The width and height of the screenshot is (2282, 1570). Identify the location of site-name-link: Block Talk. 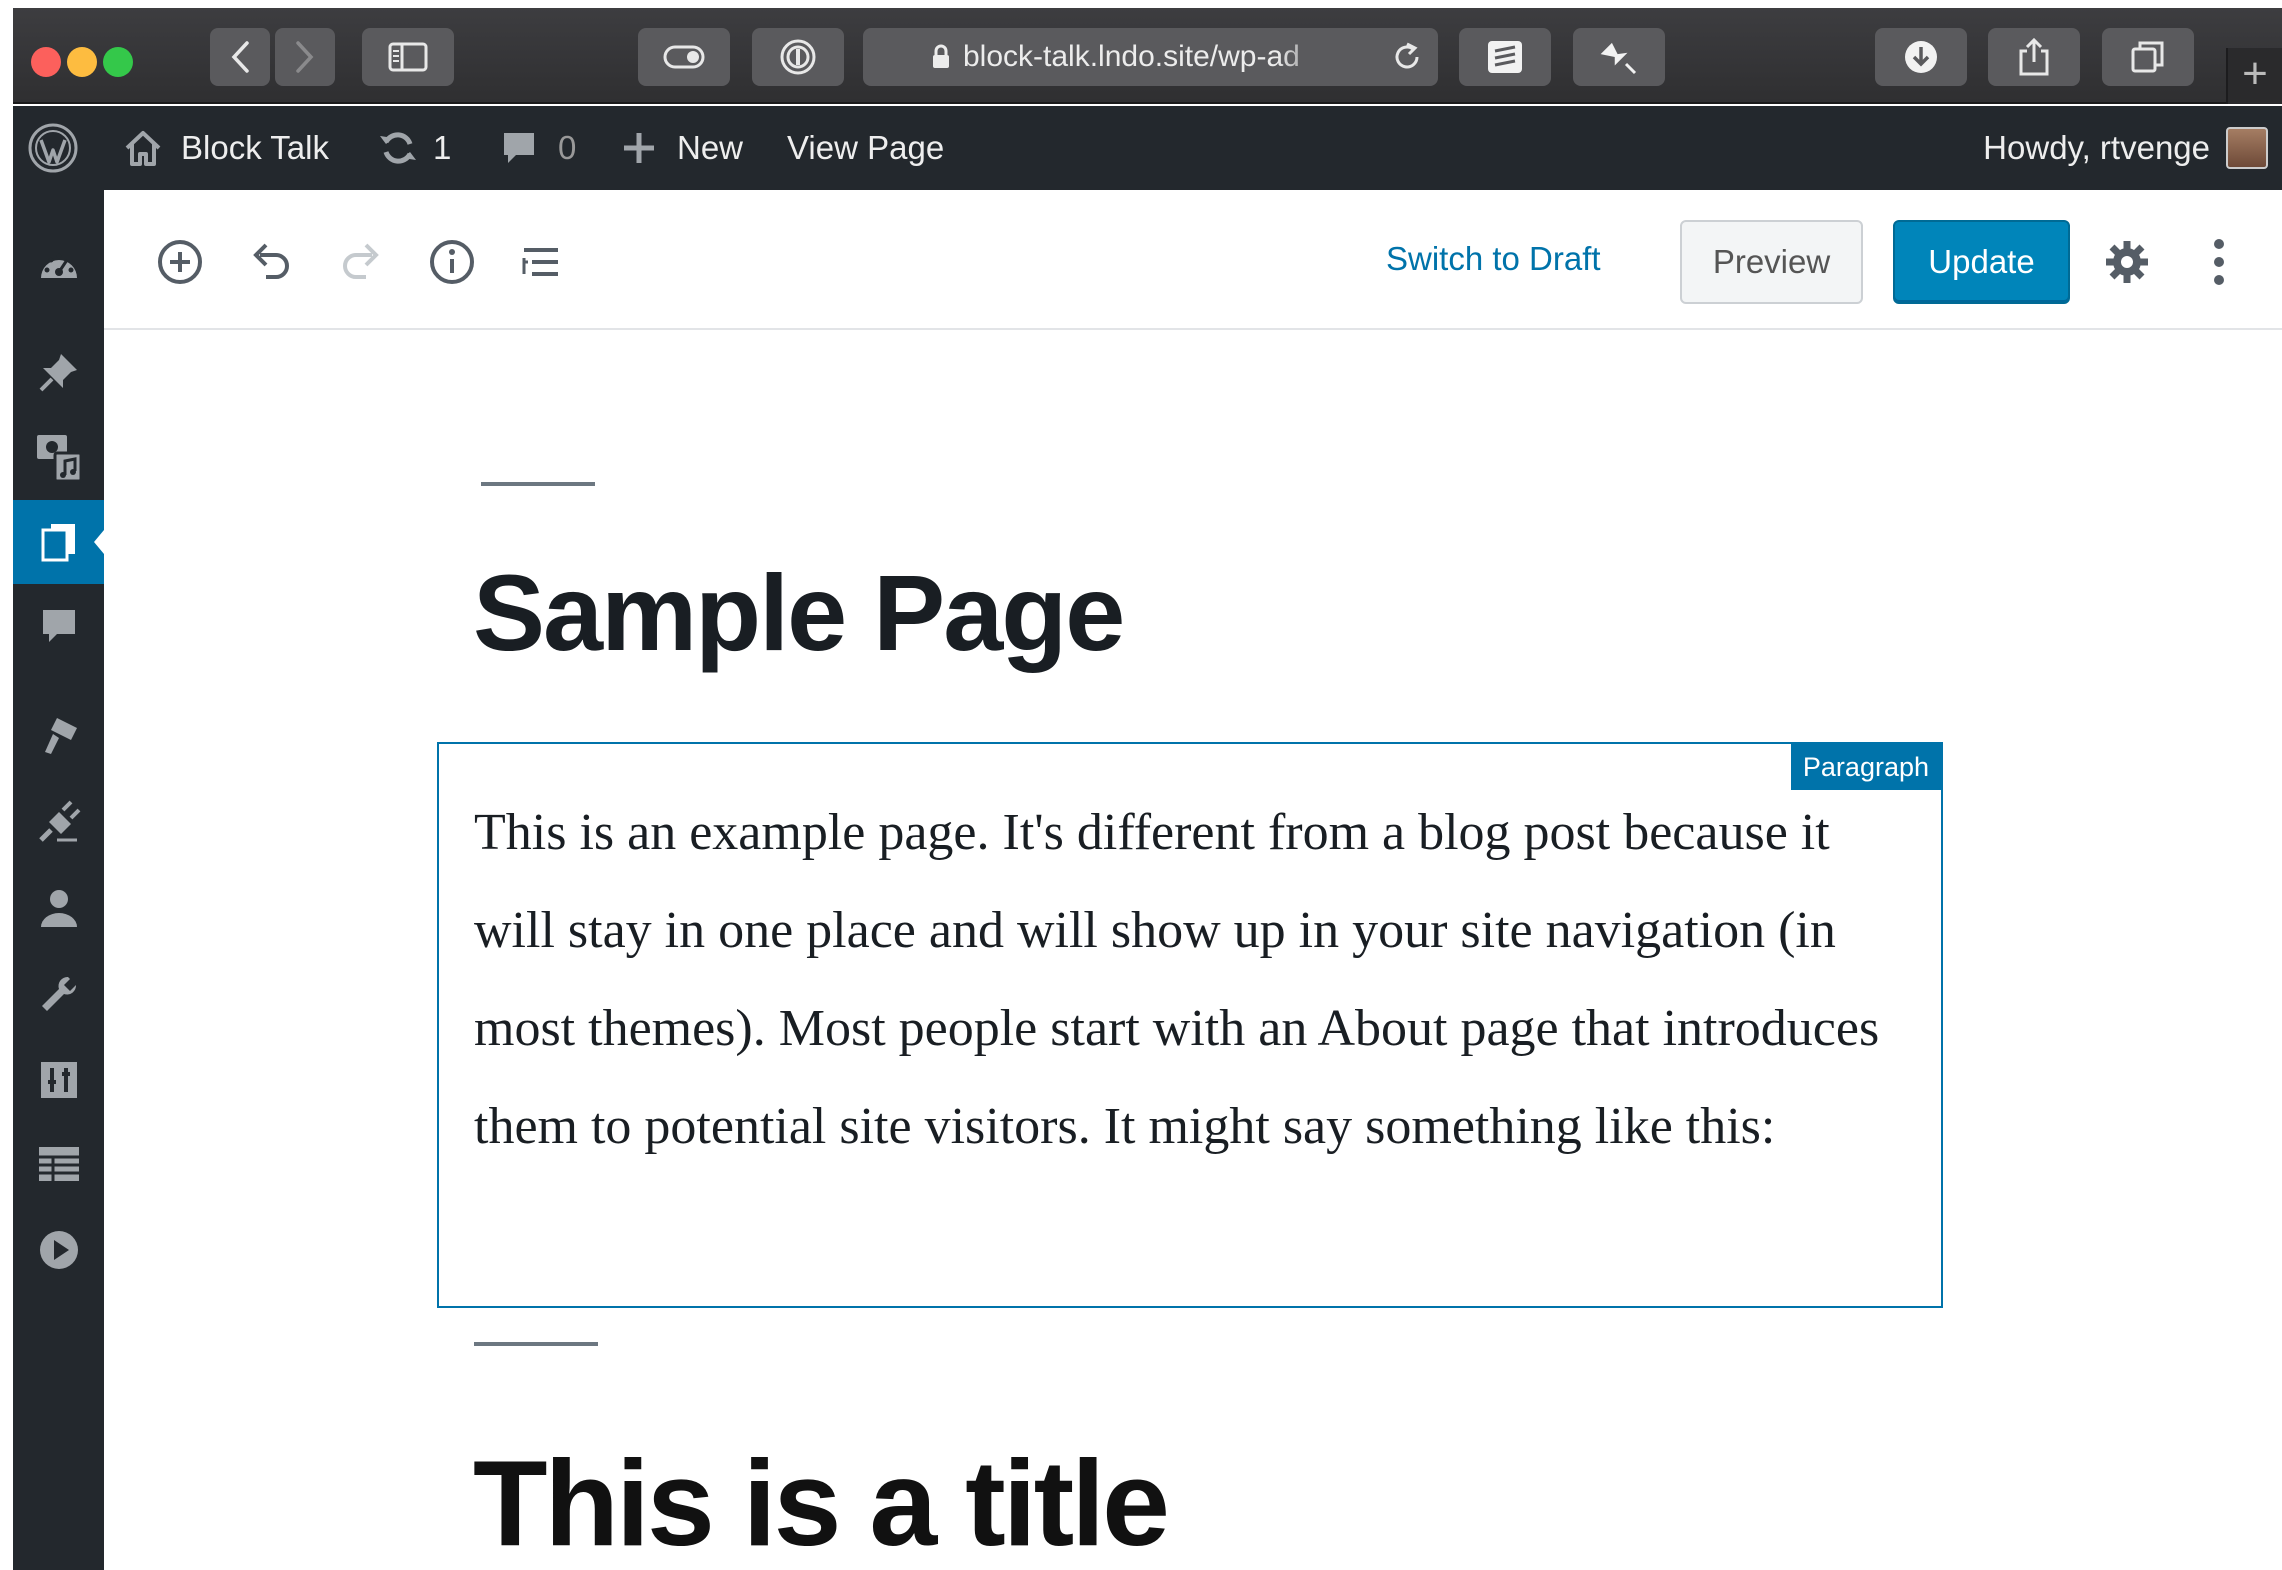
(226, 148).